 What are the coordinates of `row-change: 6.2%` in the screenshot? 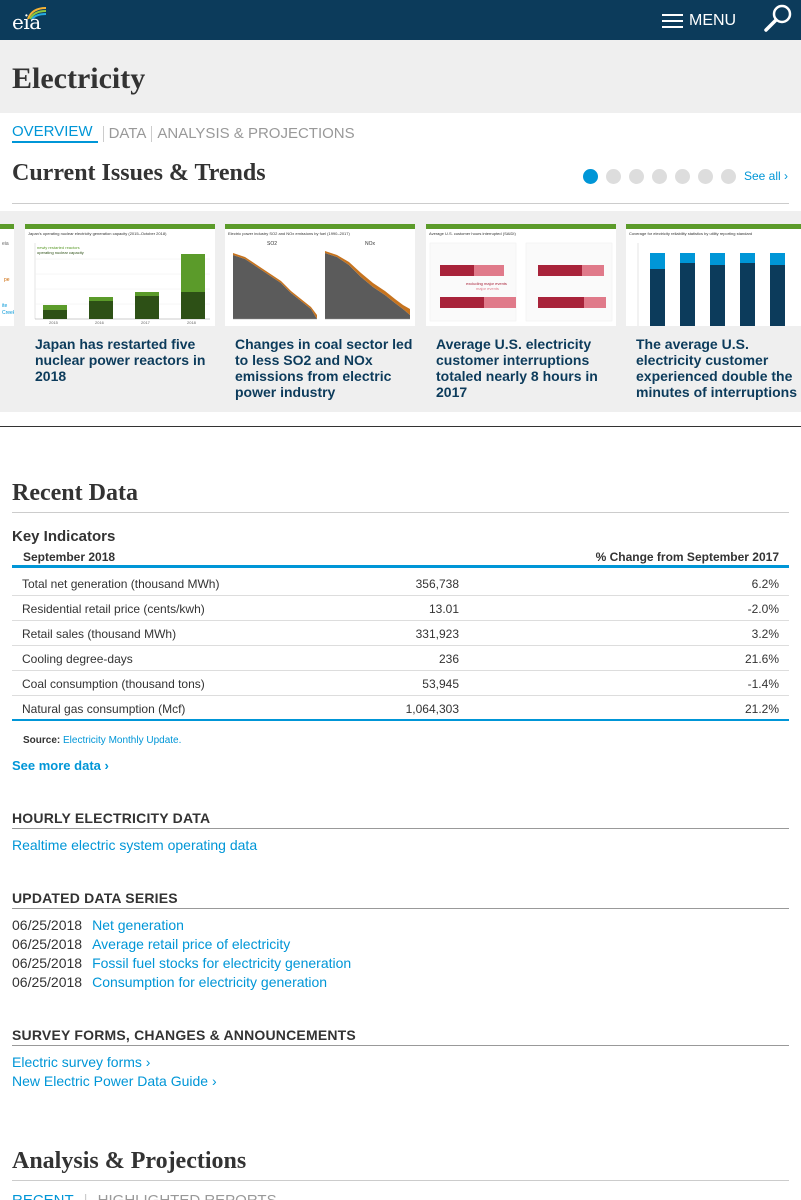 It's located at (765, 584).